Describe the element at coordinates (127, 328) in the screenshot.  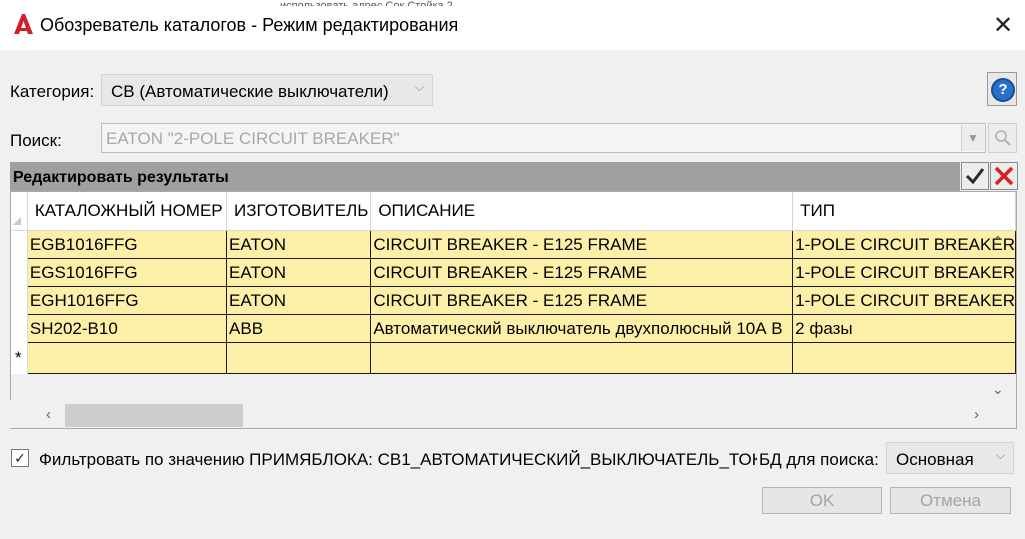
I see `cell-catalog: SH202-B10` at that location.